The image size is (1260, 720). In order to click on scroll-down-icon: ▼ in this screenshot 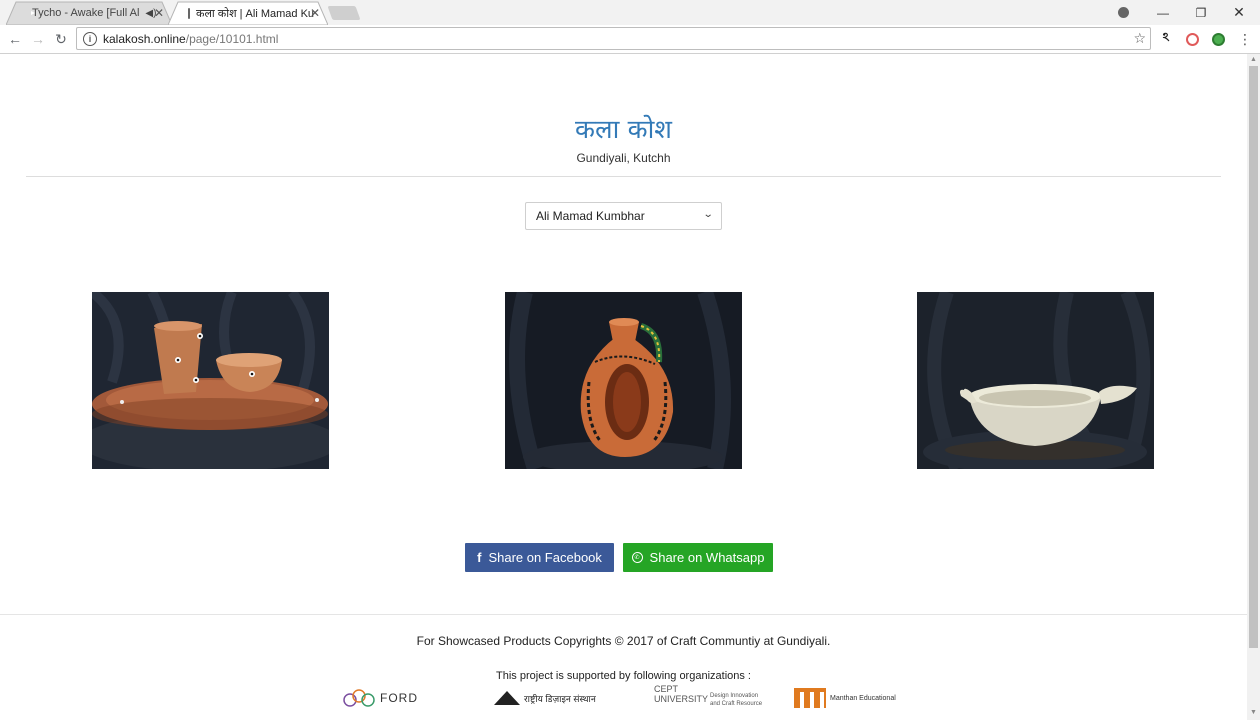, I will do `click(1253, 712)`.